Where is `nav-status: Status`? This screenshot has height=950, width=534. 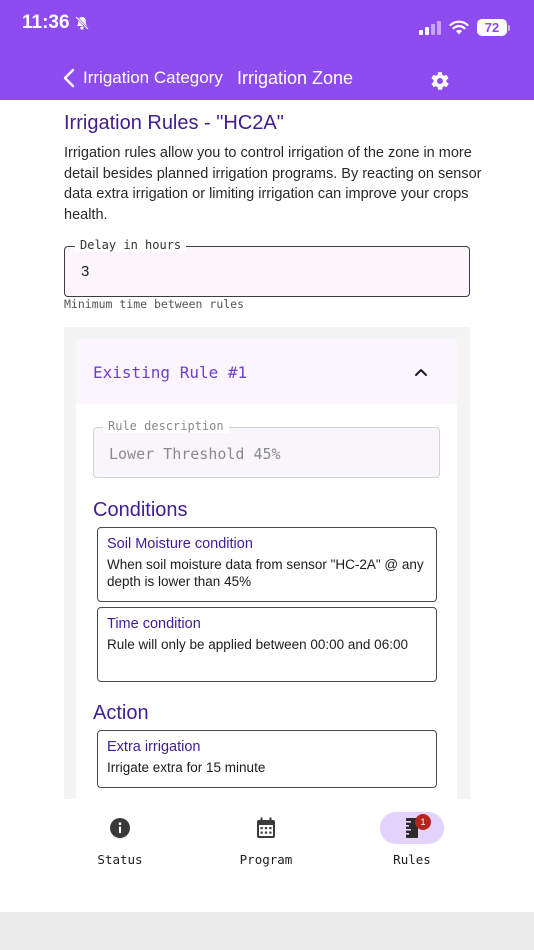
nav-status: Status is located at coordinates (120, 839).